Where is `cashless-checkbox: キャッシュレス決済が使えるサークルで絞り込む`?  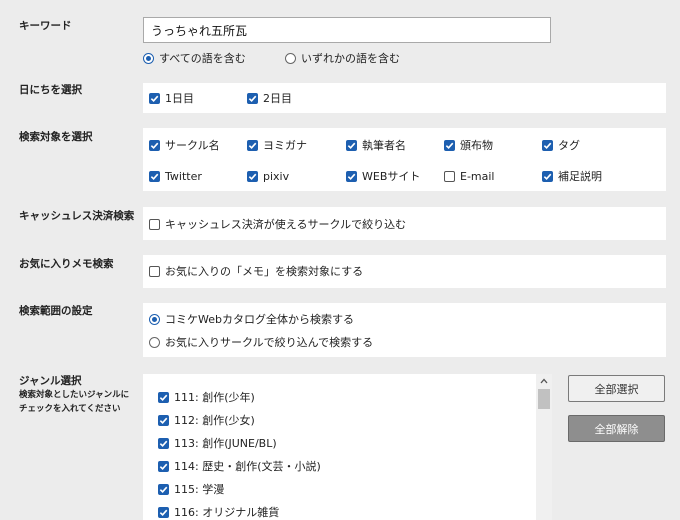 cashless-checkbox: キャッシュレス決済が使えるサークルで絞り込む is located at coordinates (277, 224).